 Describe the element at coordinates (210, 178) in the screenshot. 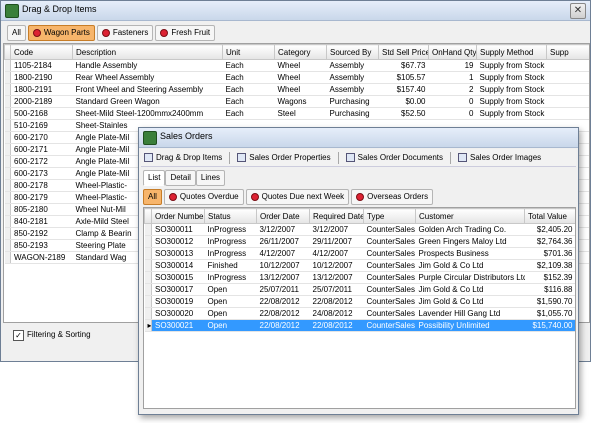

I see `tab-lines: Lines` at that location.